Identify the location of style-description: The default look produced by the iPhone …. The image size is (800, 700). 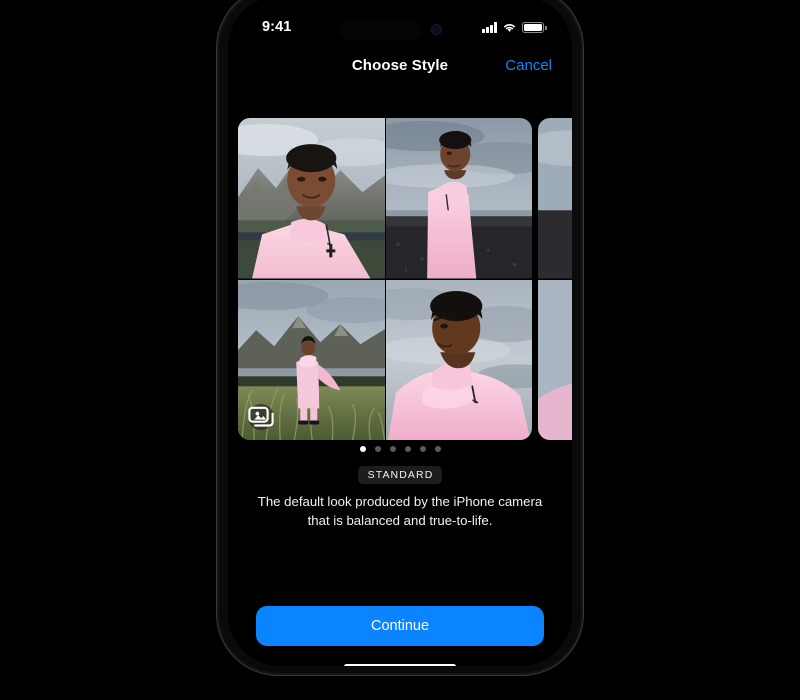
(400, 511).